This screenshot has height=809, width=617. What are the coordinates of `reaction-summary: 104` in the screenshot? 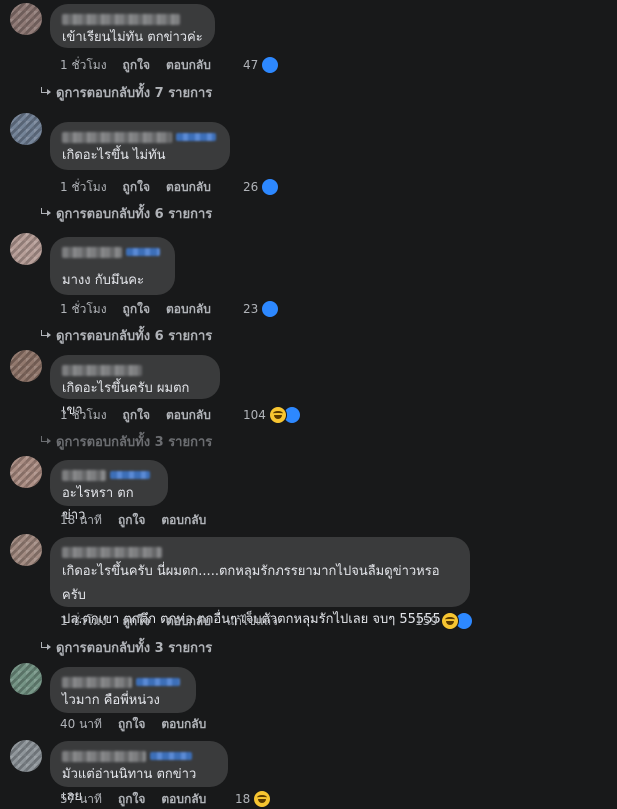 It's located at (272, 415).